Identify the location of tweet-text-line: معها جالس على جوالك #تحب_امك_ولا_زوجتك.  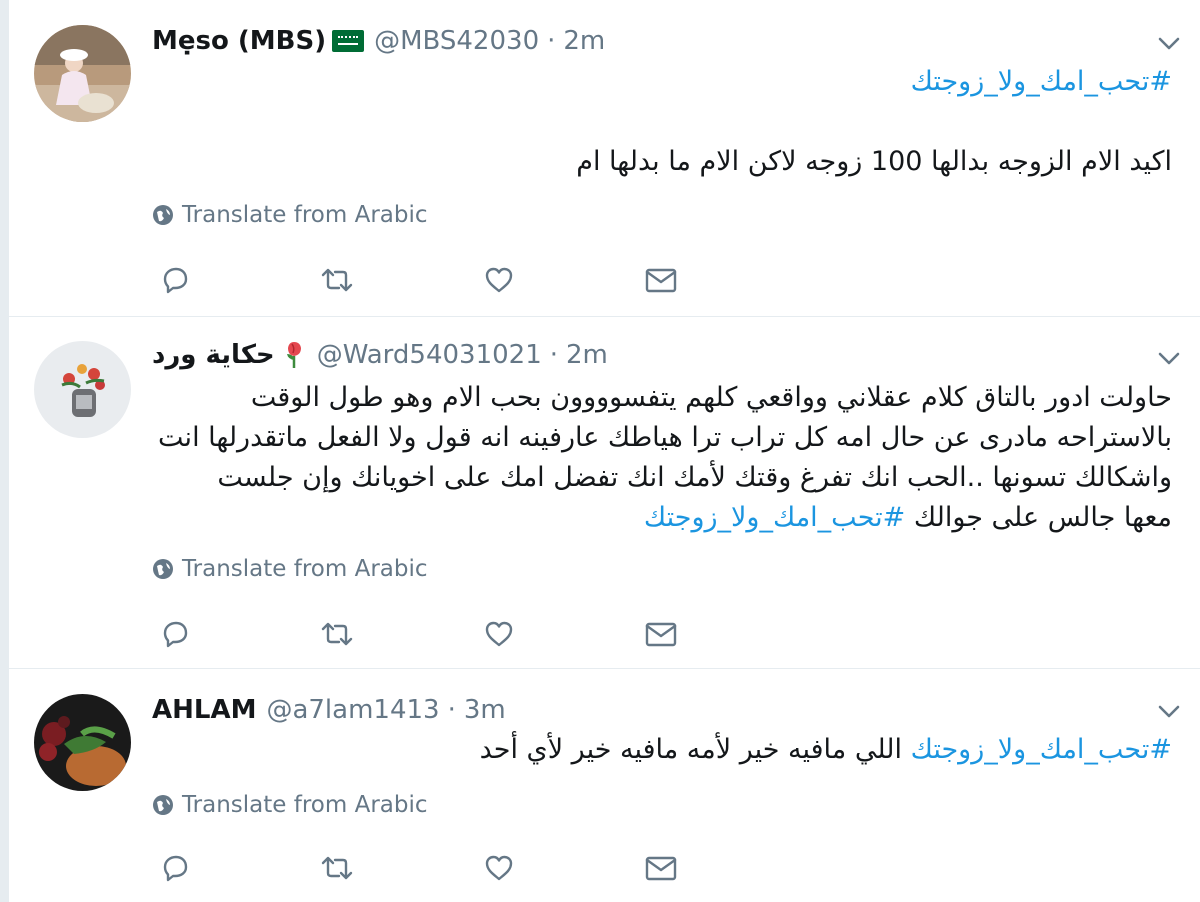
(662, 518).